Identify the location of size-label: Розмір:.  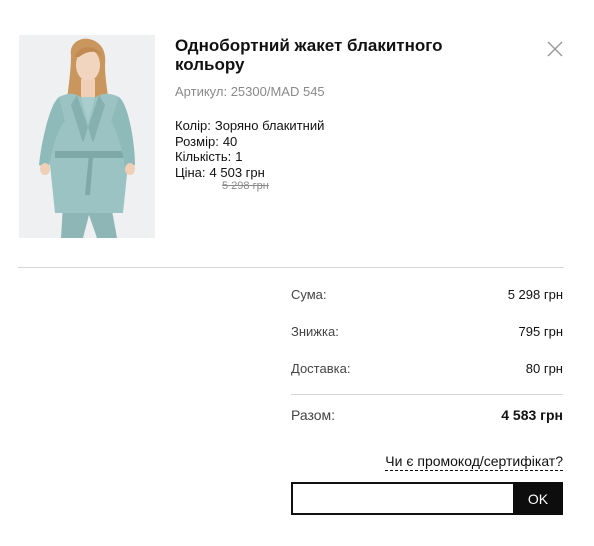
(197, 141).